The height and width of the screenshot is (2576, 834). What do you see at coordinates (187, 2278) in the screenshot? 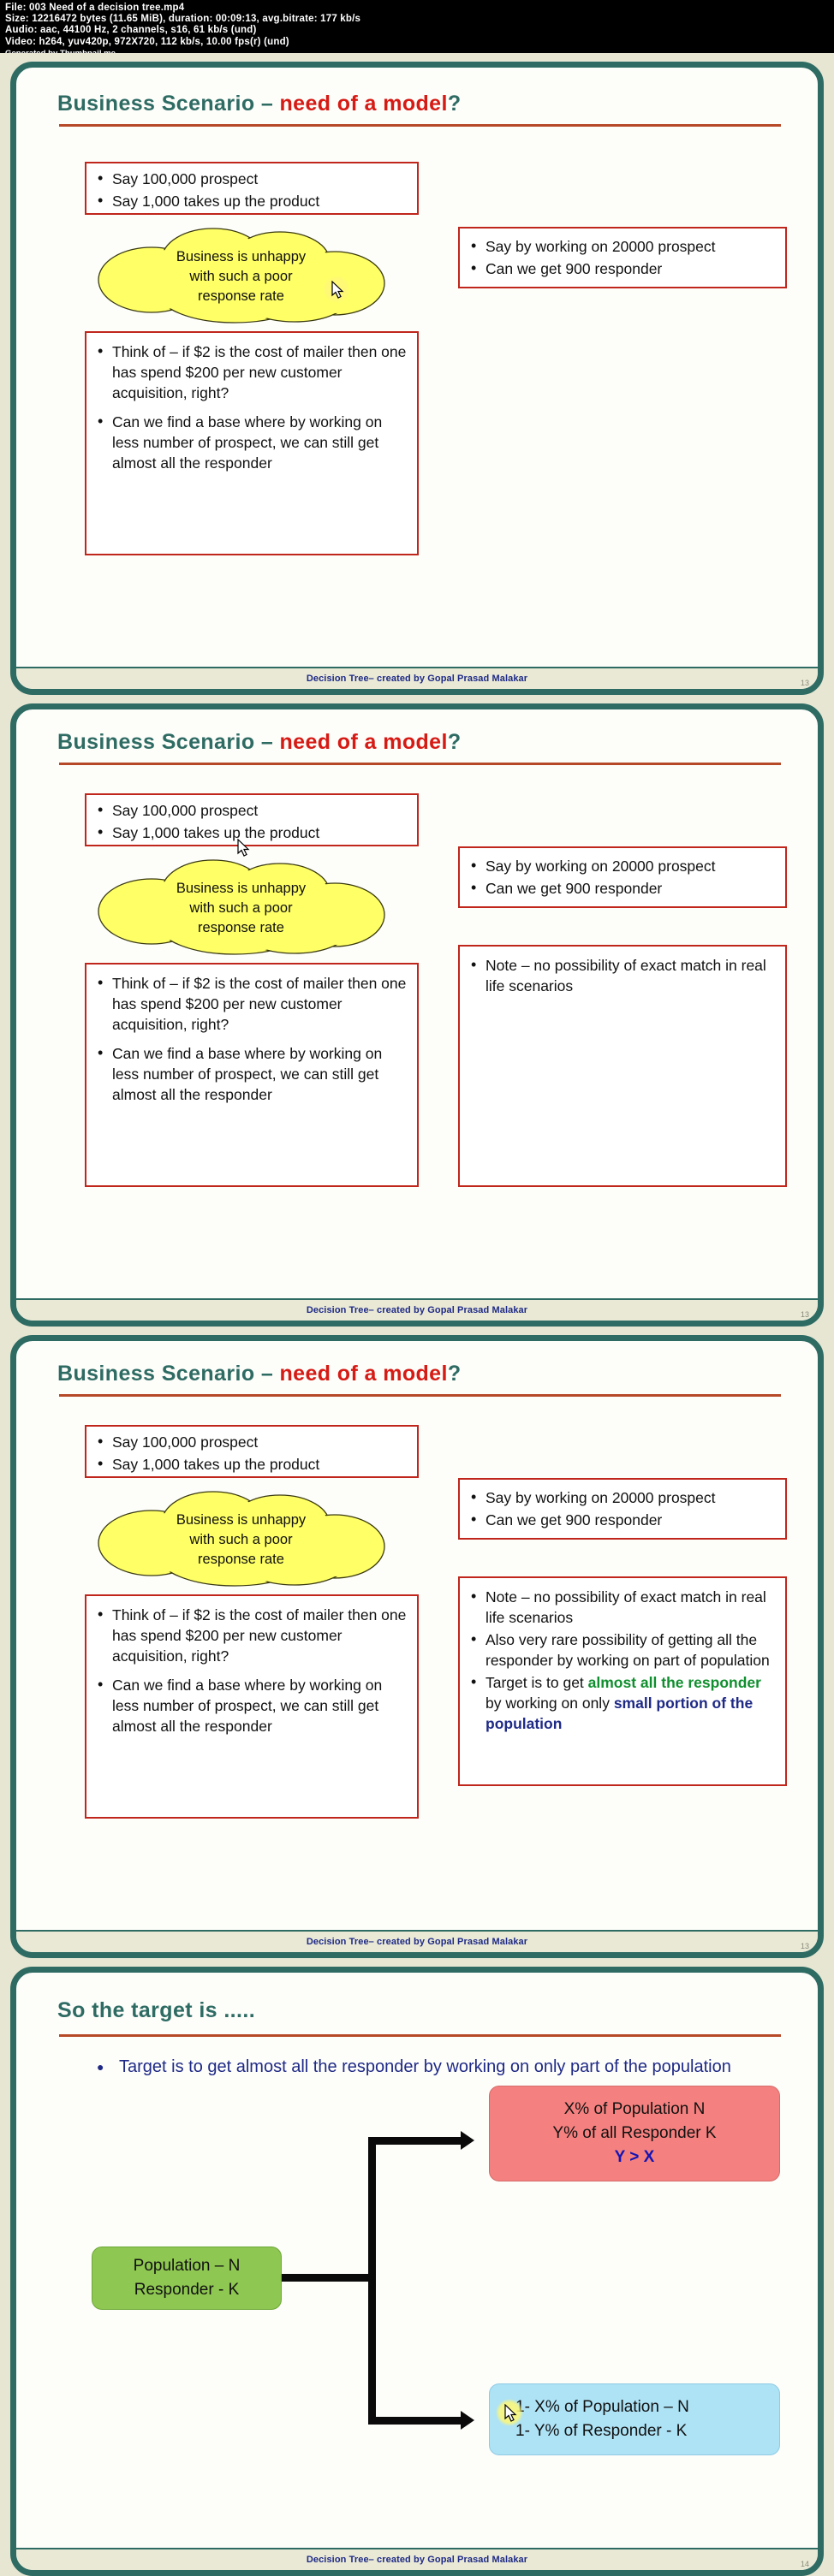
I see `diagram-node-source: Population – N Responder - K` at bounding box center [187, 2278].